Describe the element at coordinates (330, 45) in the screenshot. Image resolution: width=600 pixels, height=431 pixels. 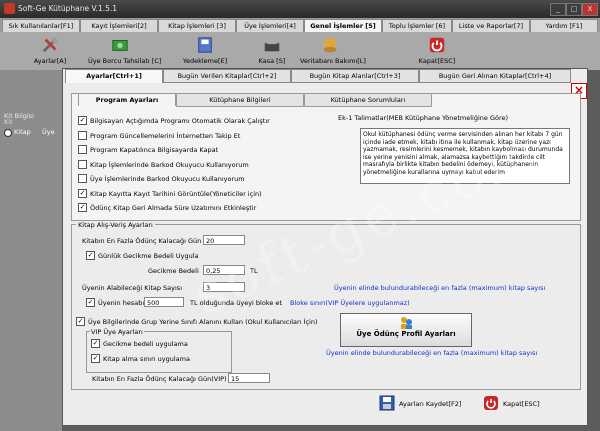
I see `database-icon` at that location.